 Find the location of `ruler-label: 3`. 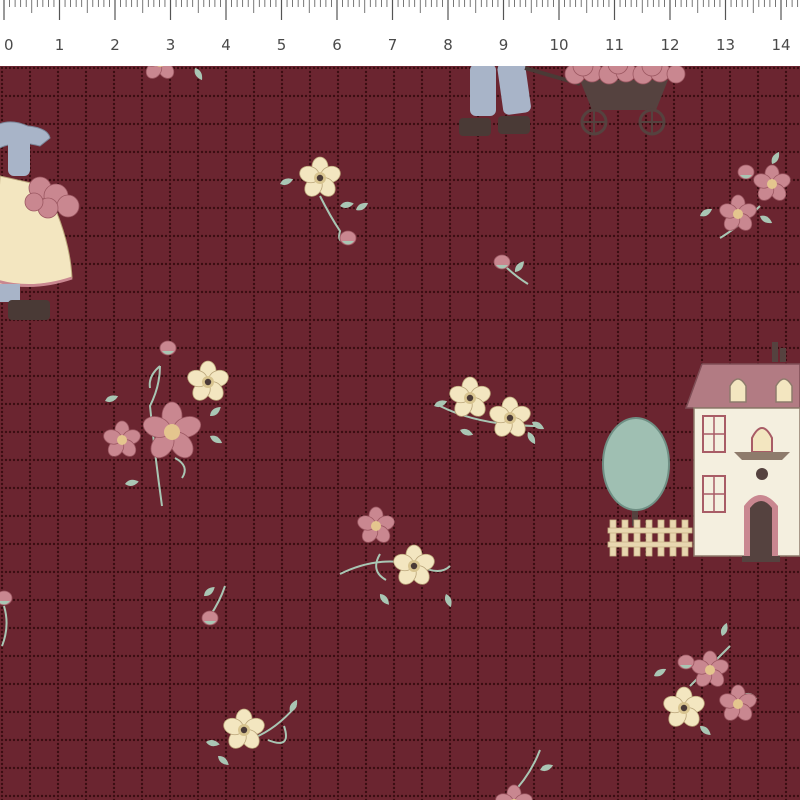

ruler-label: 3 is located at coordinates (171, 45).